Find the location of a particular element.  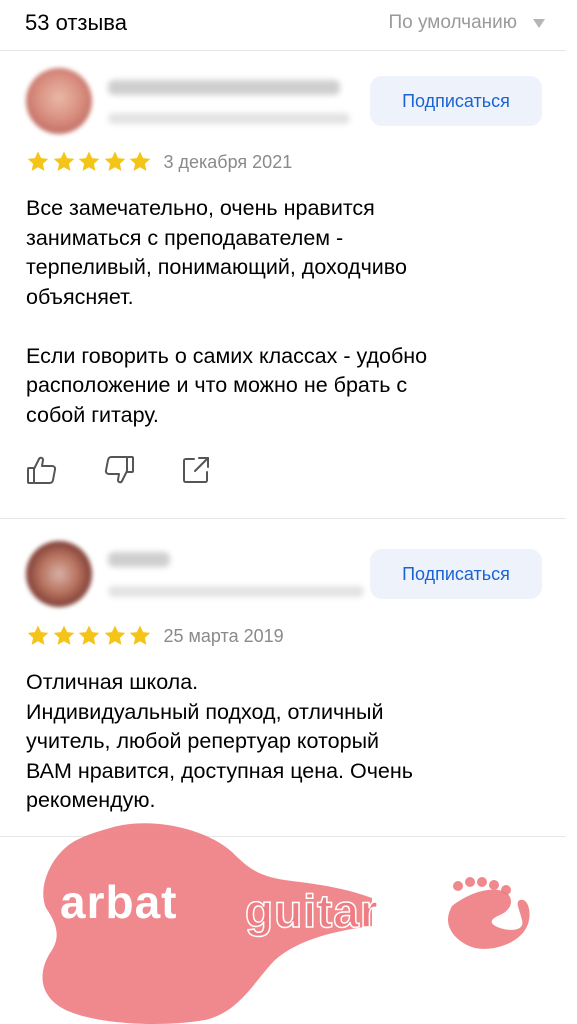

sort-label: По умолчанию is located at coordinates (453, 22).